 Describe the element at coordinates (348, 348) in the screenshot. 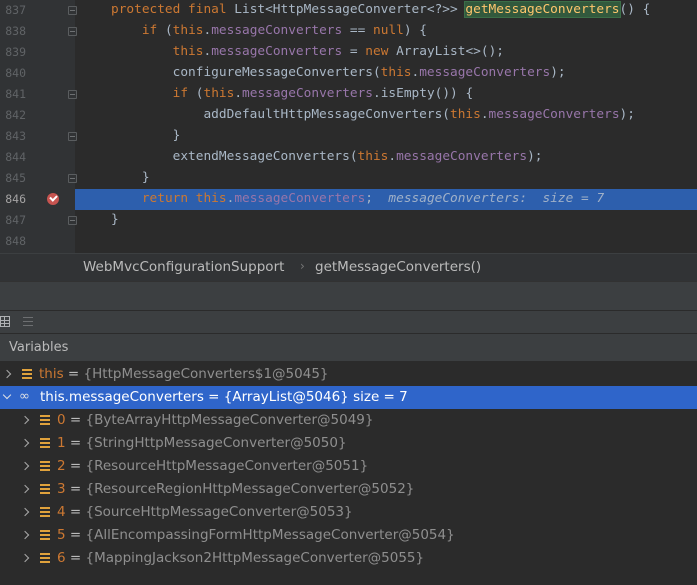

I see `variables-panel-header: Variables` at that location.